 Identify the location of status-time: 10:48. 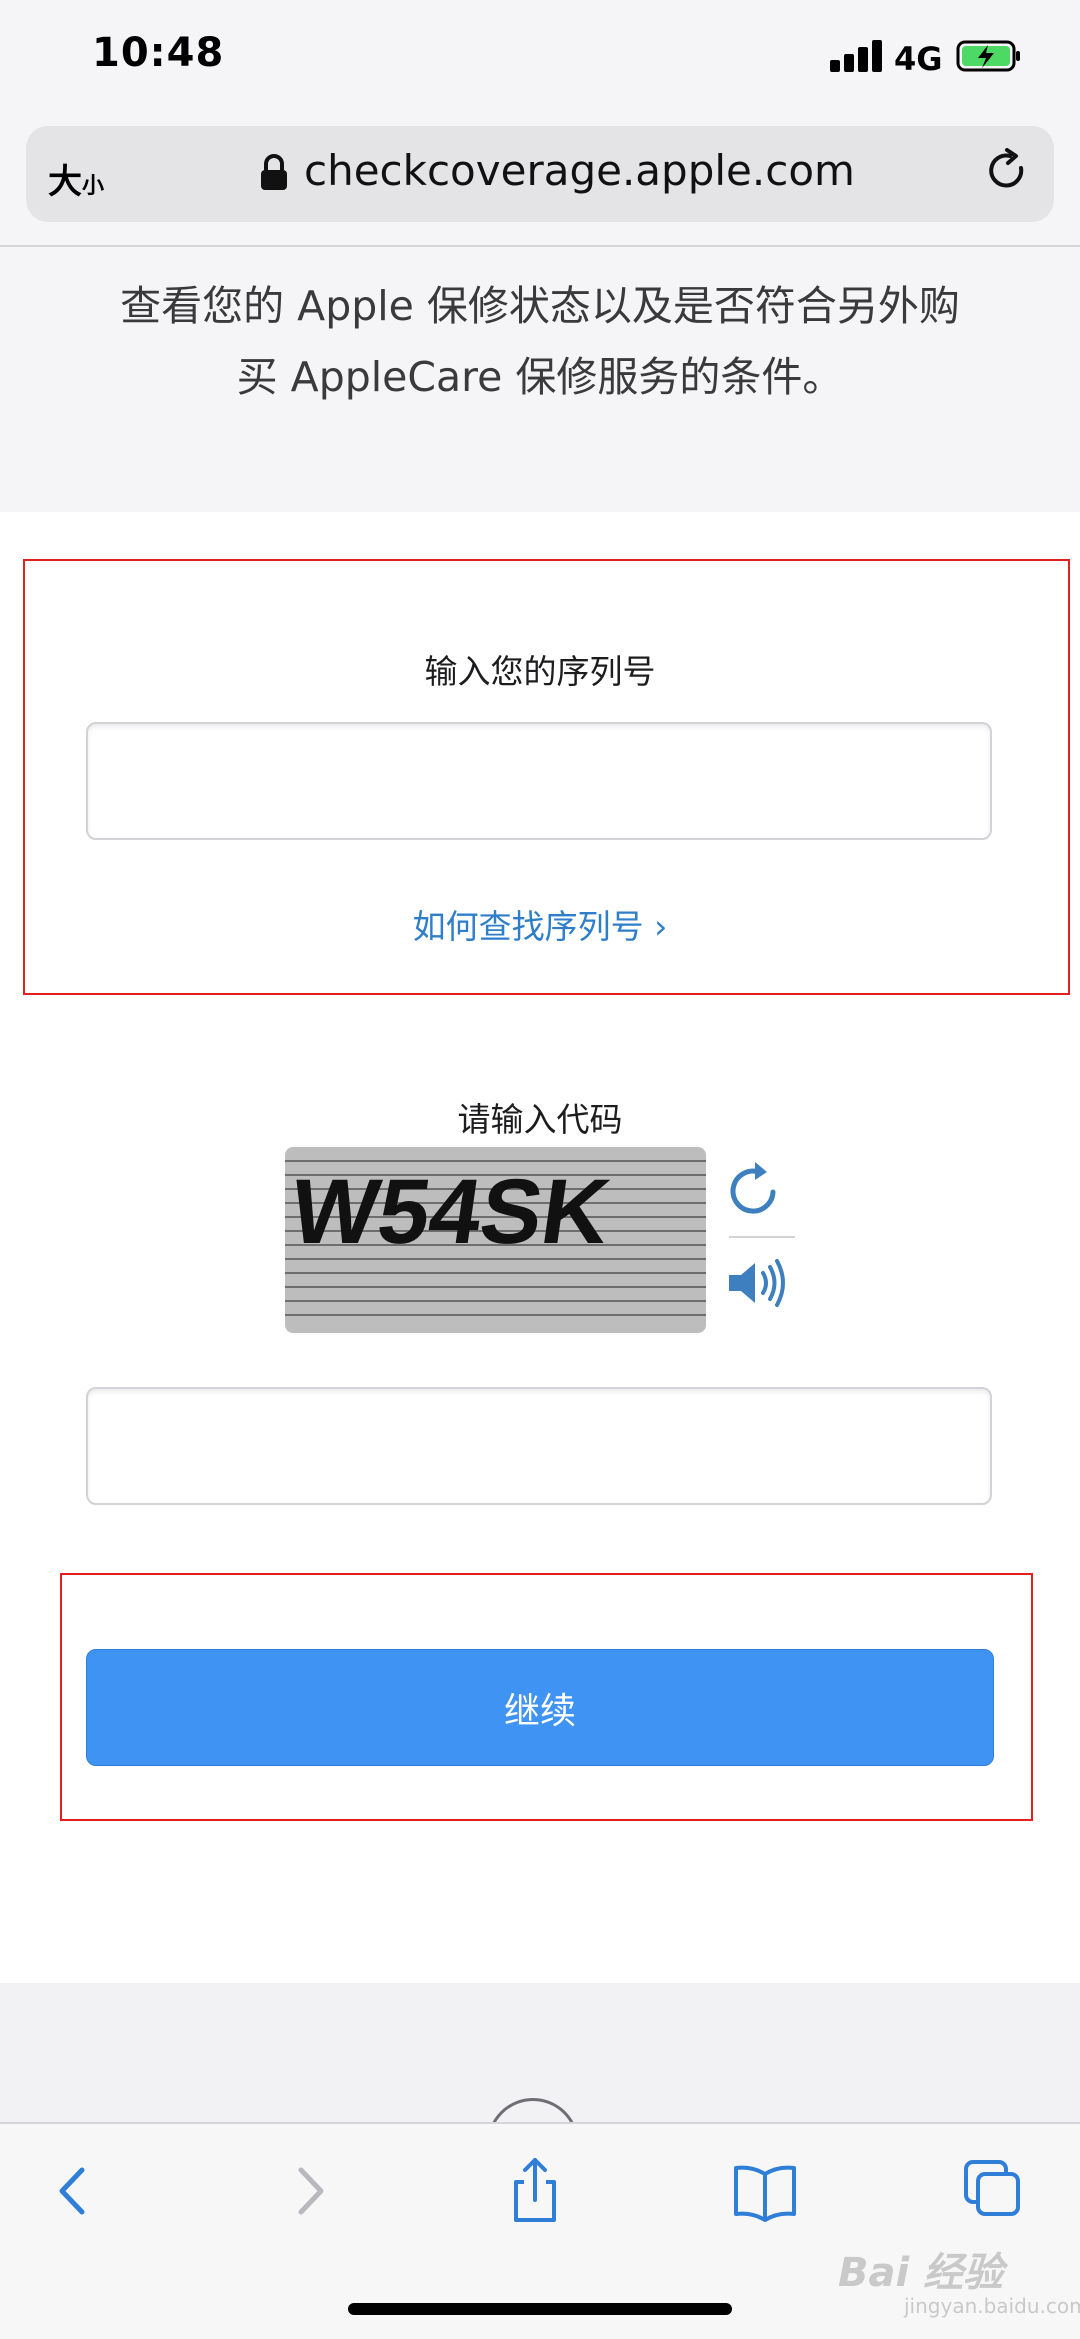
(158, 53).